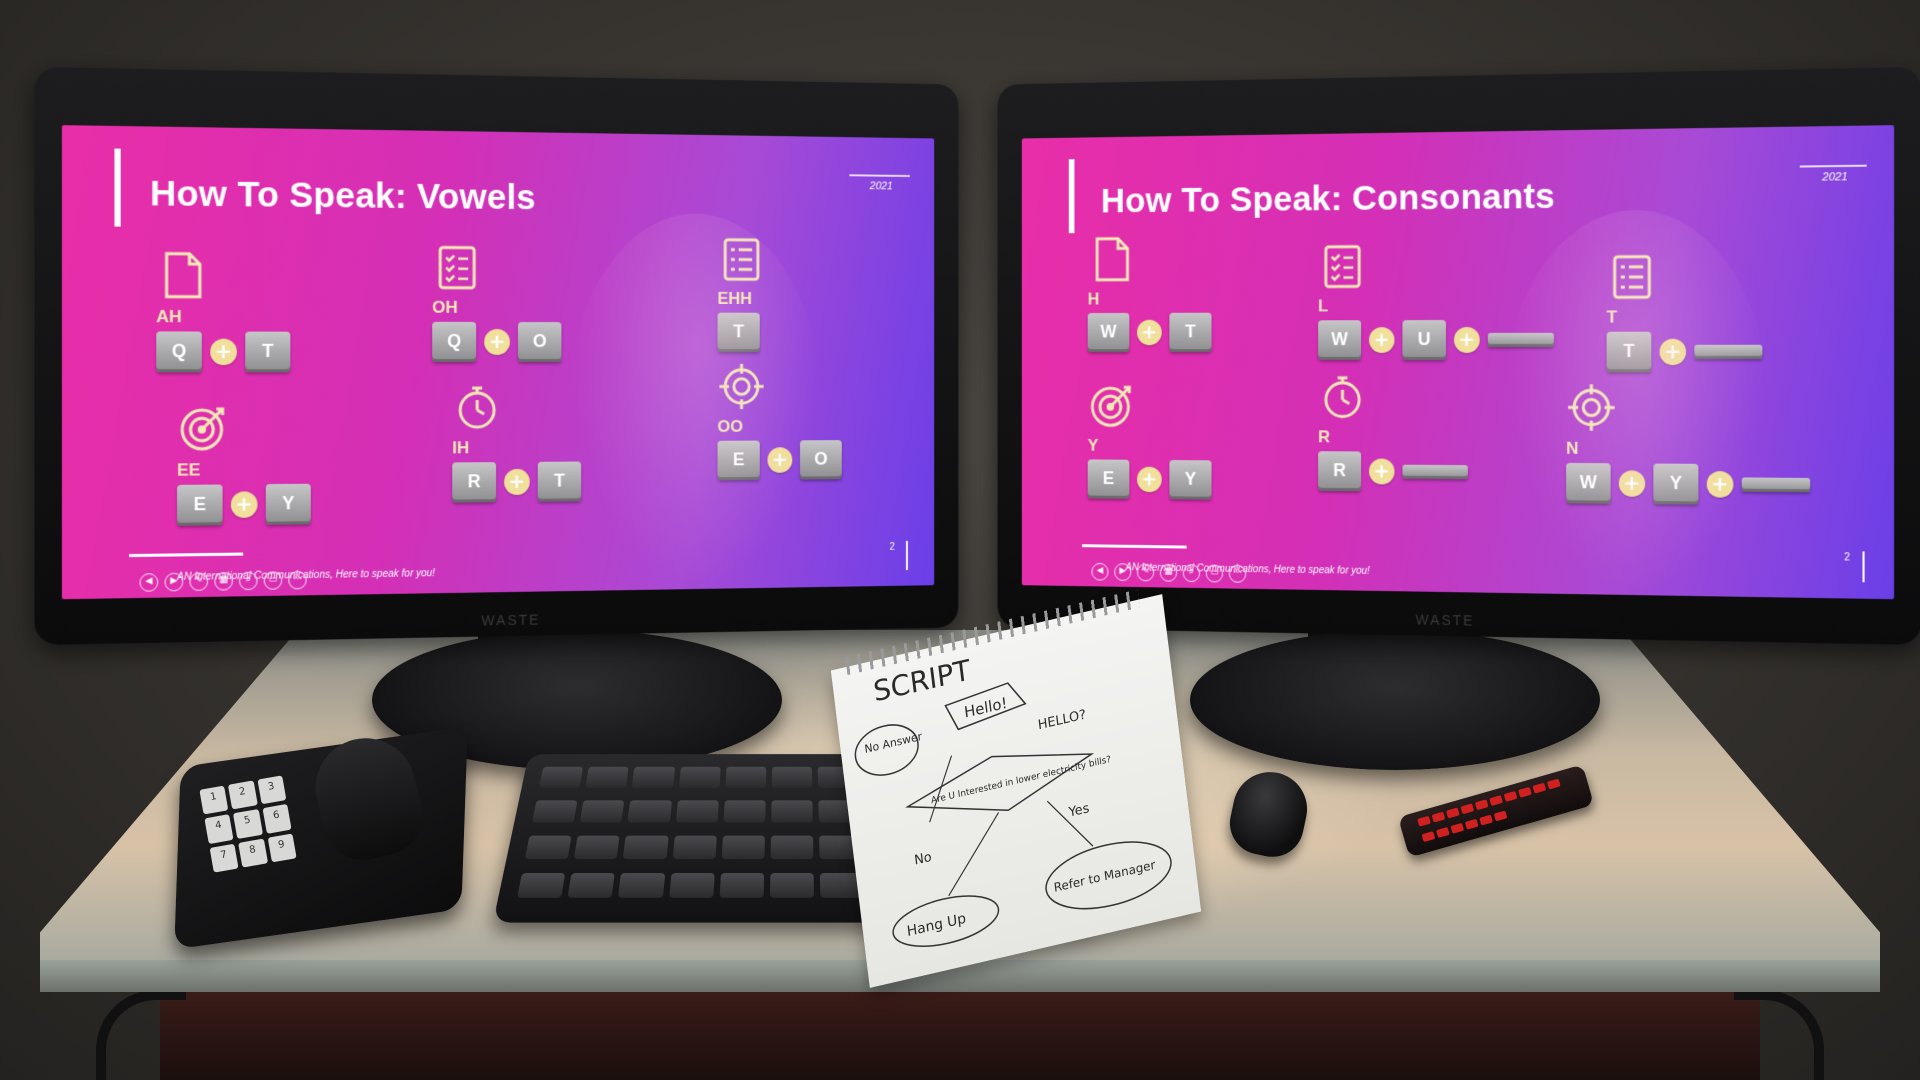  What do you see at coordinates (474, 482) in the screenshot?
I see `key-cap: R` at bounding box center [474, 482].